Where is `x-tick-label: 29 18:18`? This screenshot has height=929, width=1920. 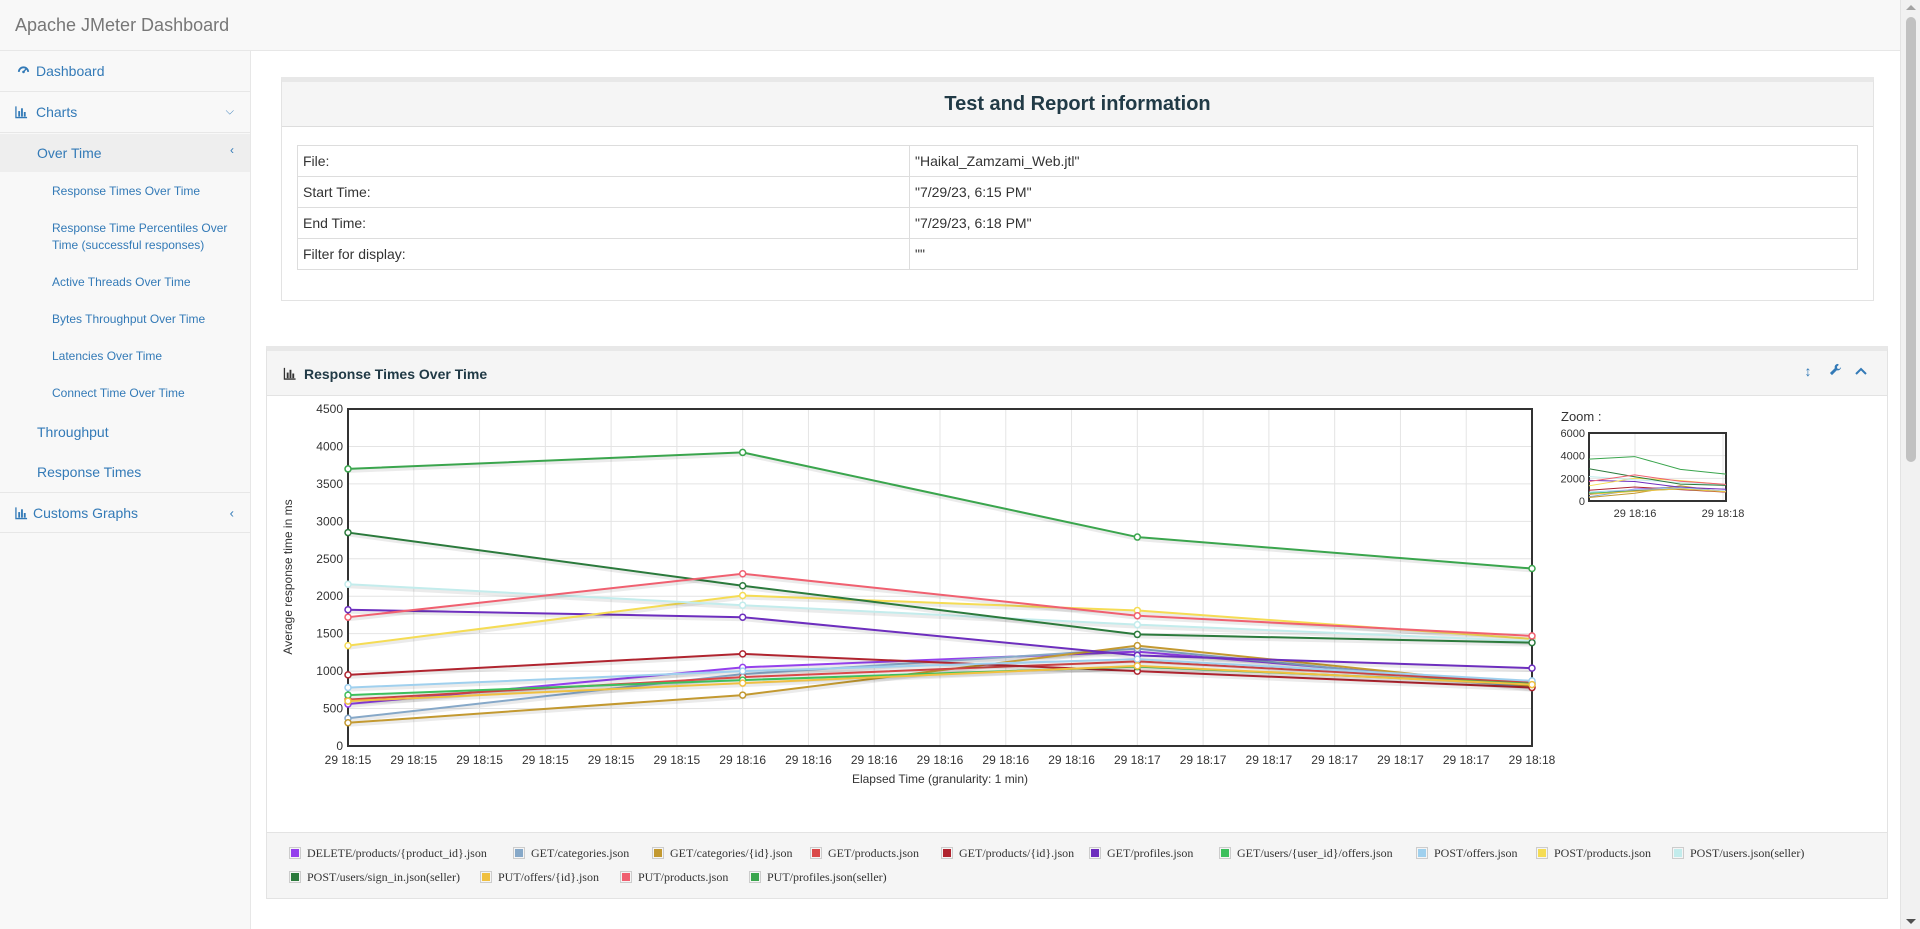 x-tick-label: 29 18:18 is located at coordinates (1532, 760).